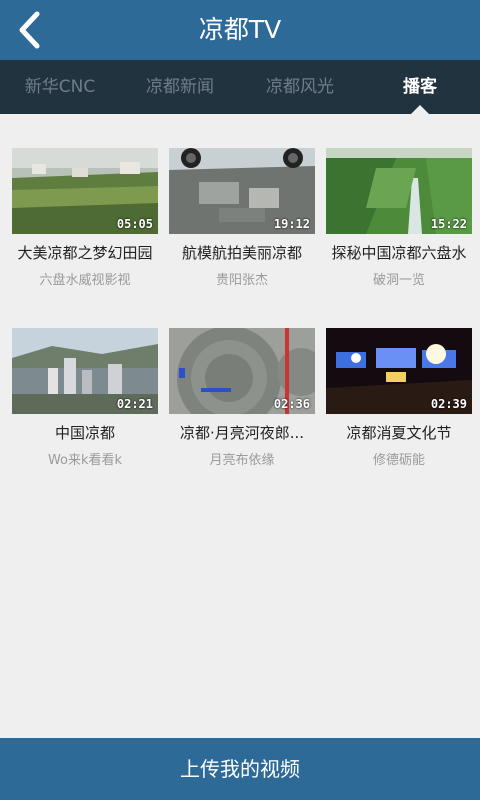 This screenshot has width=480, height=800. I want to click on video-card: 19:12 航模航拍美丽凉都 贵阳张杰, so click(242, 218).